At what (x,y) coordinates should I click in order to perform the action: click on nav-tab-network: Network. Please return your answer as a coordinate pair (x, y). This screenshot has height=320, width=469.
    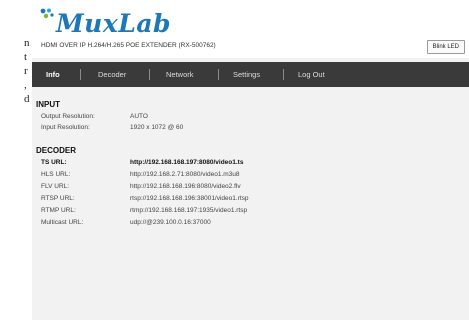
    Looking at the image, I should click on (180, 74).